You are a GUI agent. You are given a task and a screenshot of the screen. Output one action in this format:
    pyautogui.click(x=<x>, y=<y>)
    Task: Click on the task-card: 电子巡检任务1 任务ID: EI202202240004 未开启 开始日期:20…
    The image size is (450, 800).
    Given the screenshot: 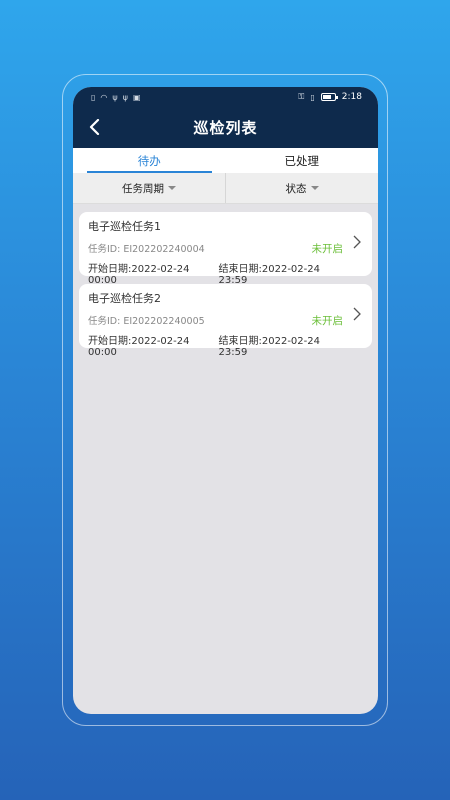 What is the action you would take?
    pyautogui.click(x=225, y=249)
    